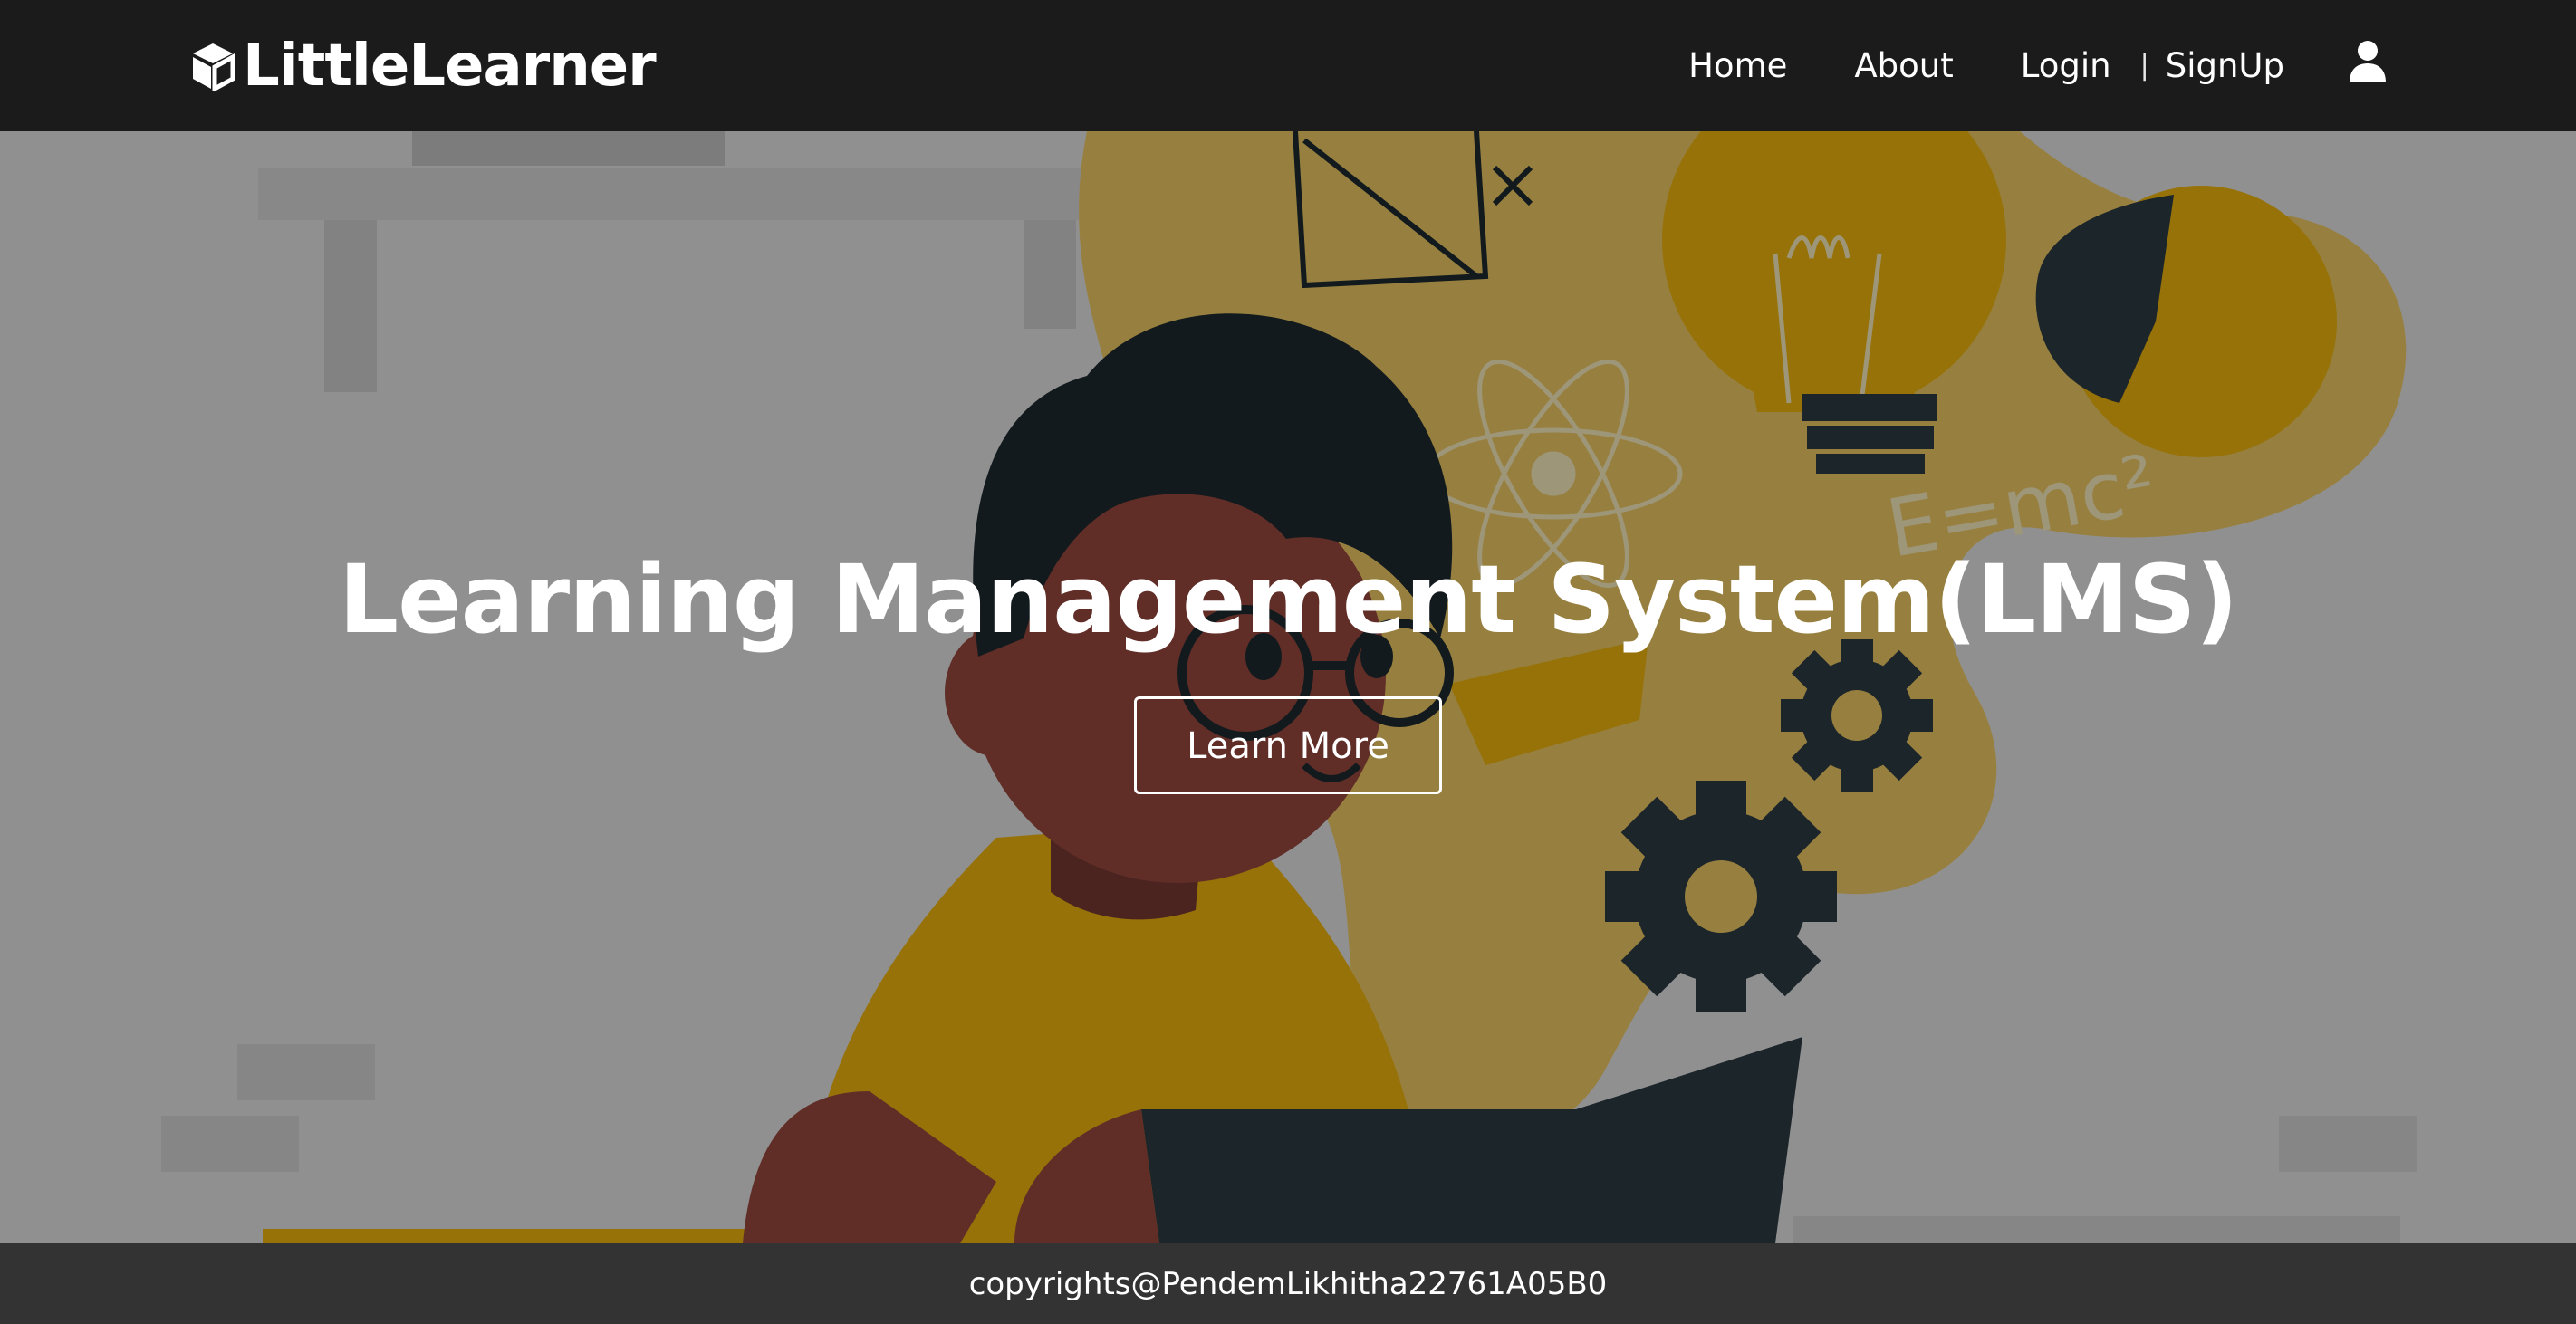 The width and height of the screenshot is (2576, 1324). I want to click on hero-title: Learning Management System(LMS), so click(1288, 600).